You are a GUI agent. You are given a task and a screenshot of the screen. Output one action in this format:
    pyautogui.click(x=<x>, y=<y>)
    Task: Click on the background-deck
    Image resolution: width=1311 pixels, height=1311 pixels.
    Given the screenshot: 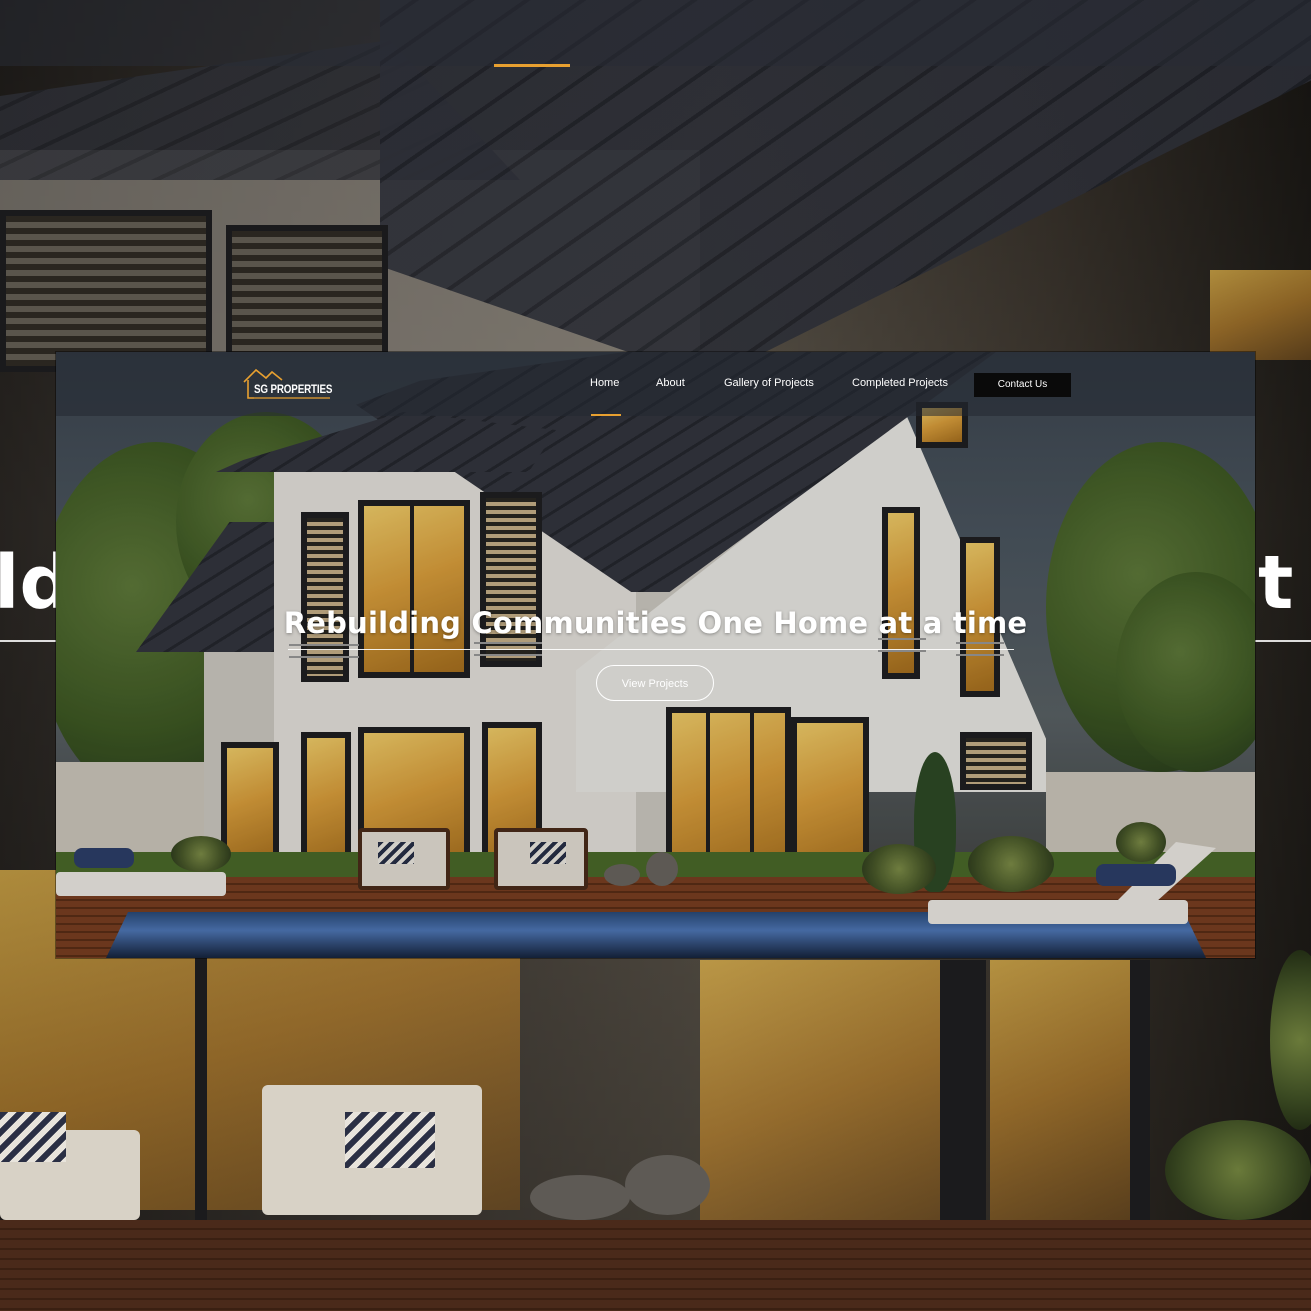 What is the action you would take?
    pyautogui.click(x=655, y=1265)
    